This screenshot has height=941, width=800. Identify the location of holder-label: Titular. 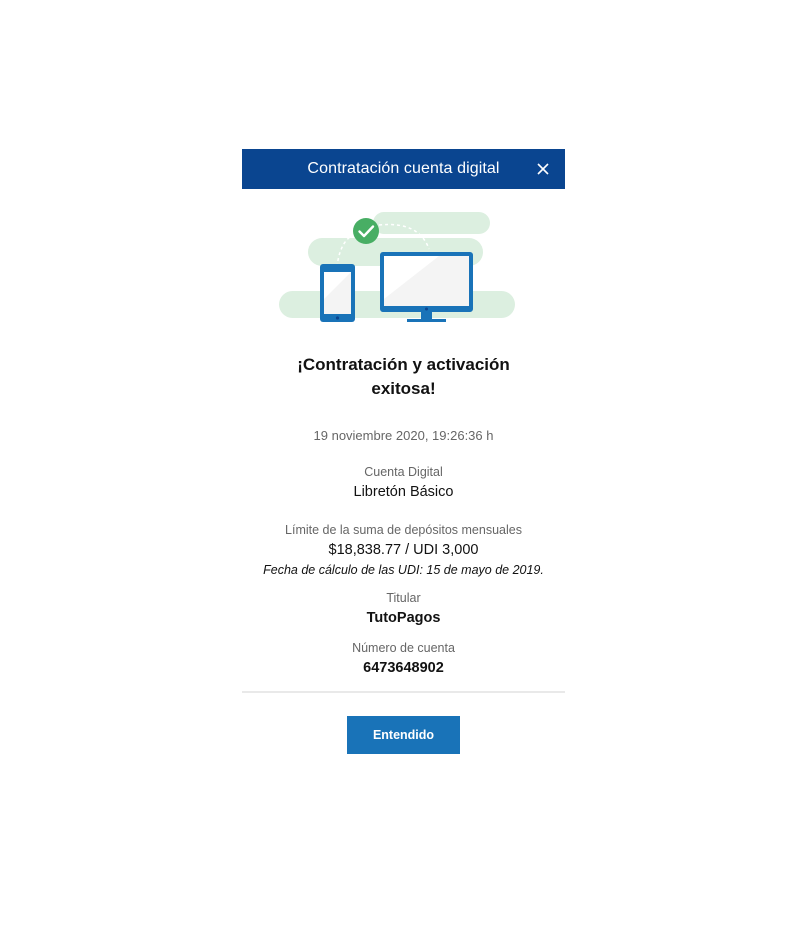
(403, 598).